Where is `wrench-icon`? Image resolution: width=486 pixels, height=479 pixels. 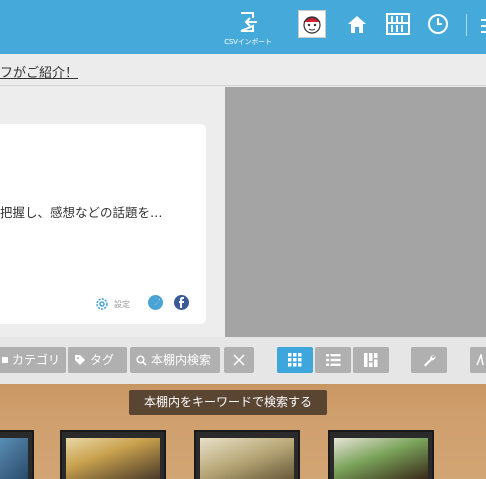
wrench-icon is located at coordinates (429, 360).